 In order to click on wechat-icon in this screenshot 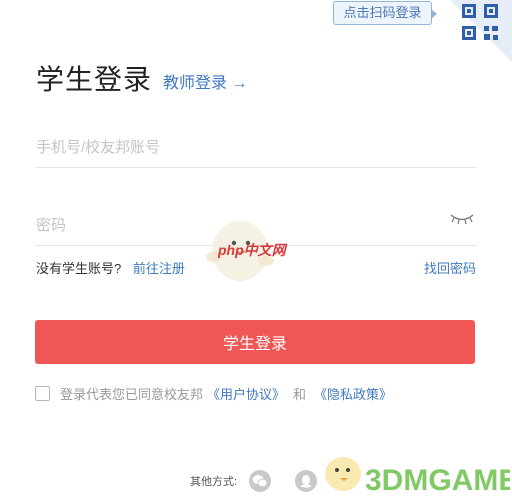, I will do `click(260, 481)`.